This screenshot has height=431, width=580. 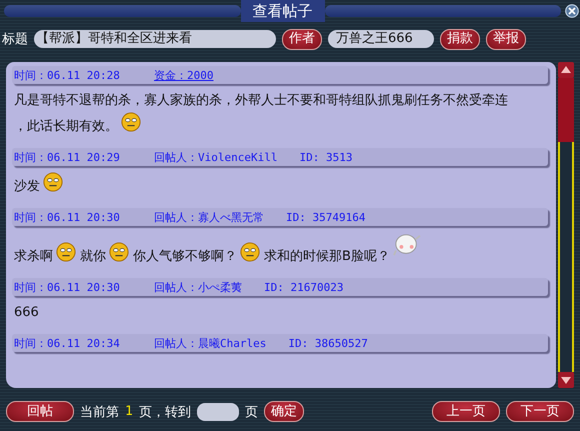 What do you see at coordinates (282, 11) in the screenshot?
I see `window-title: 查看帖子` at bounding box center [282, 11].